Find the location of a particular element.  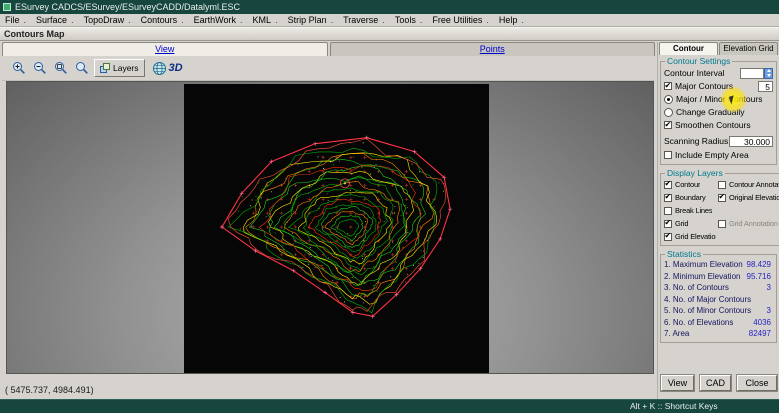

contour-annotations-label: Contour Annotations is located at coordinates (754, 184).